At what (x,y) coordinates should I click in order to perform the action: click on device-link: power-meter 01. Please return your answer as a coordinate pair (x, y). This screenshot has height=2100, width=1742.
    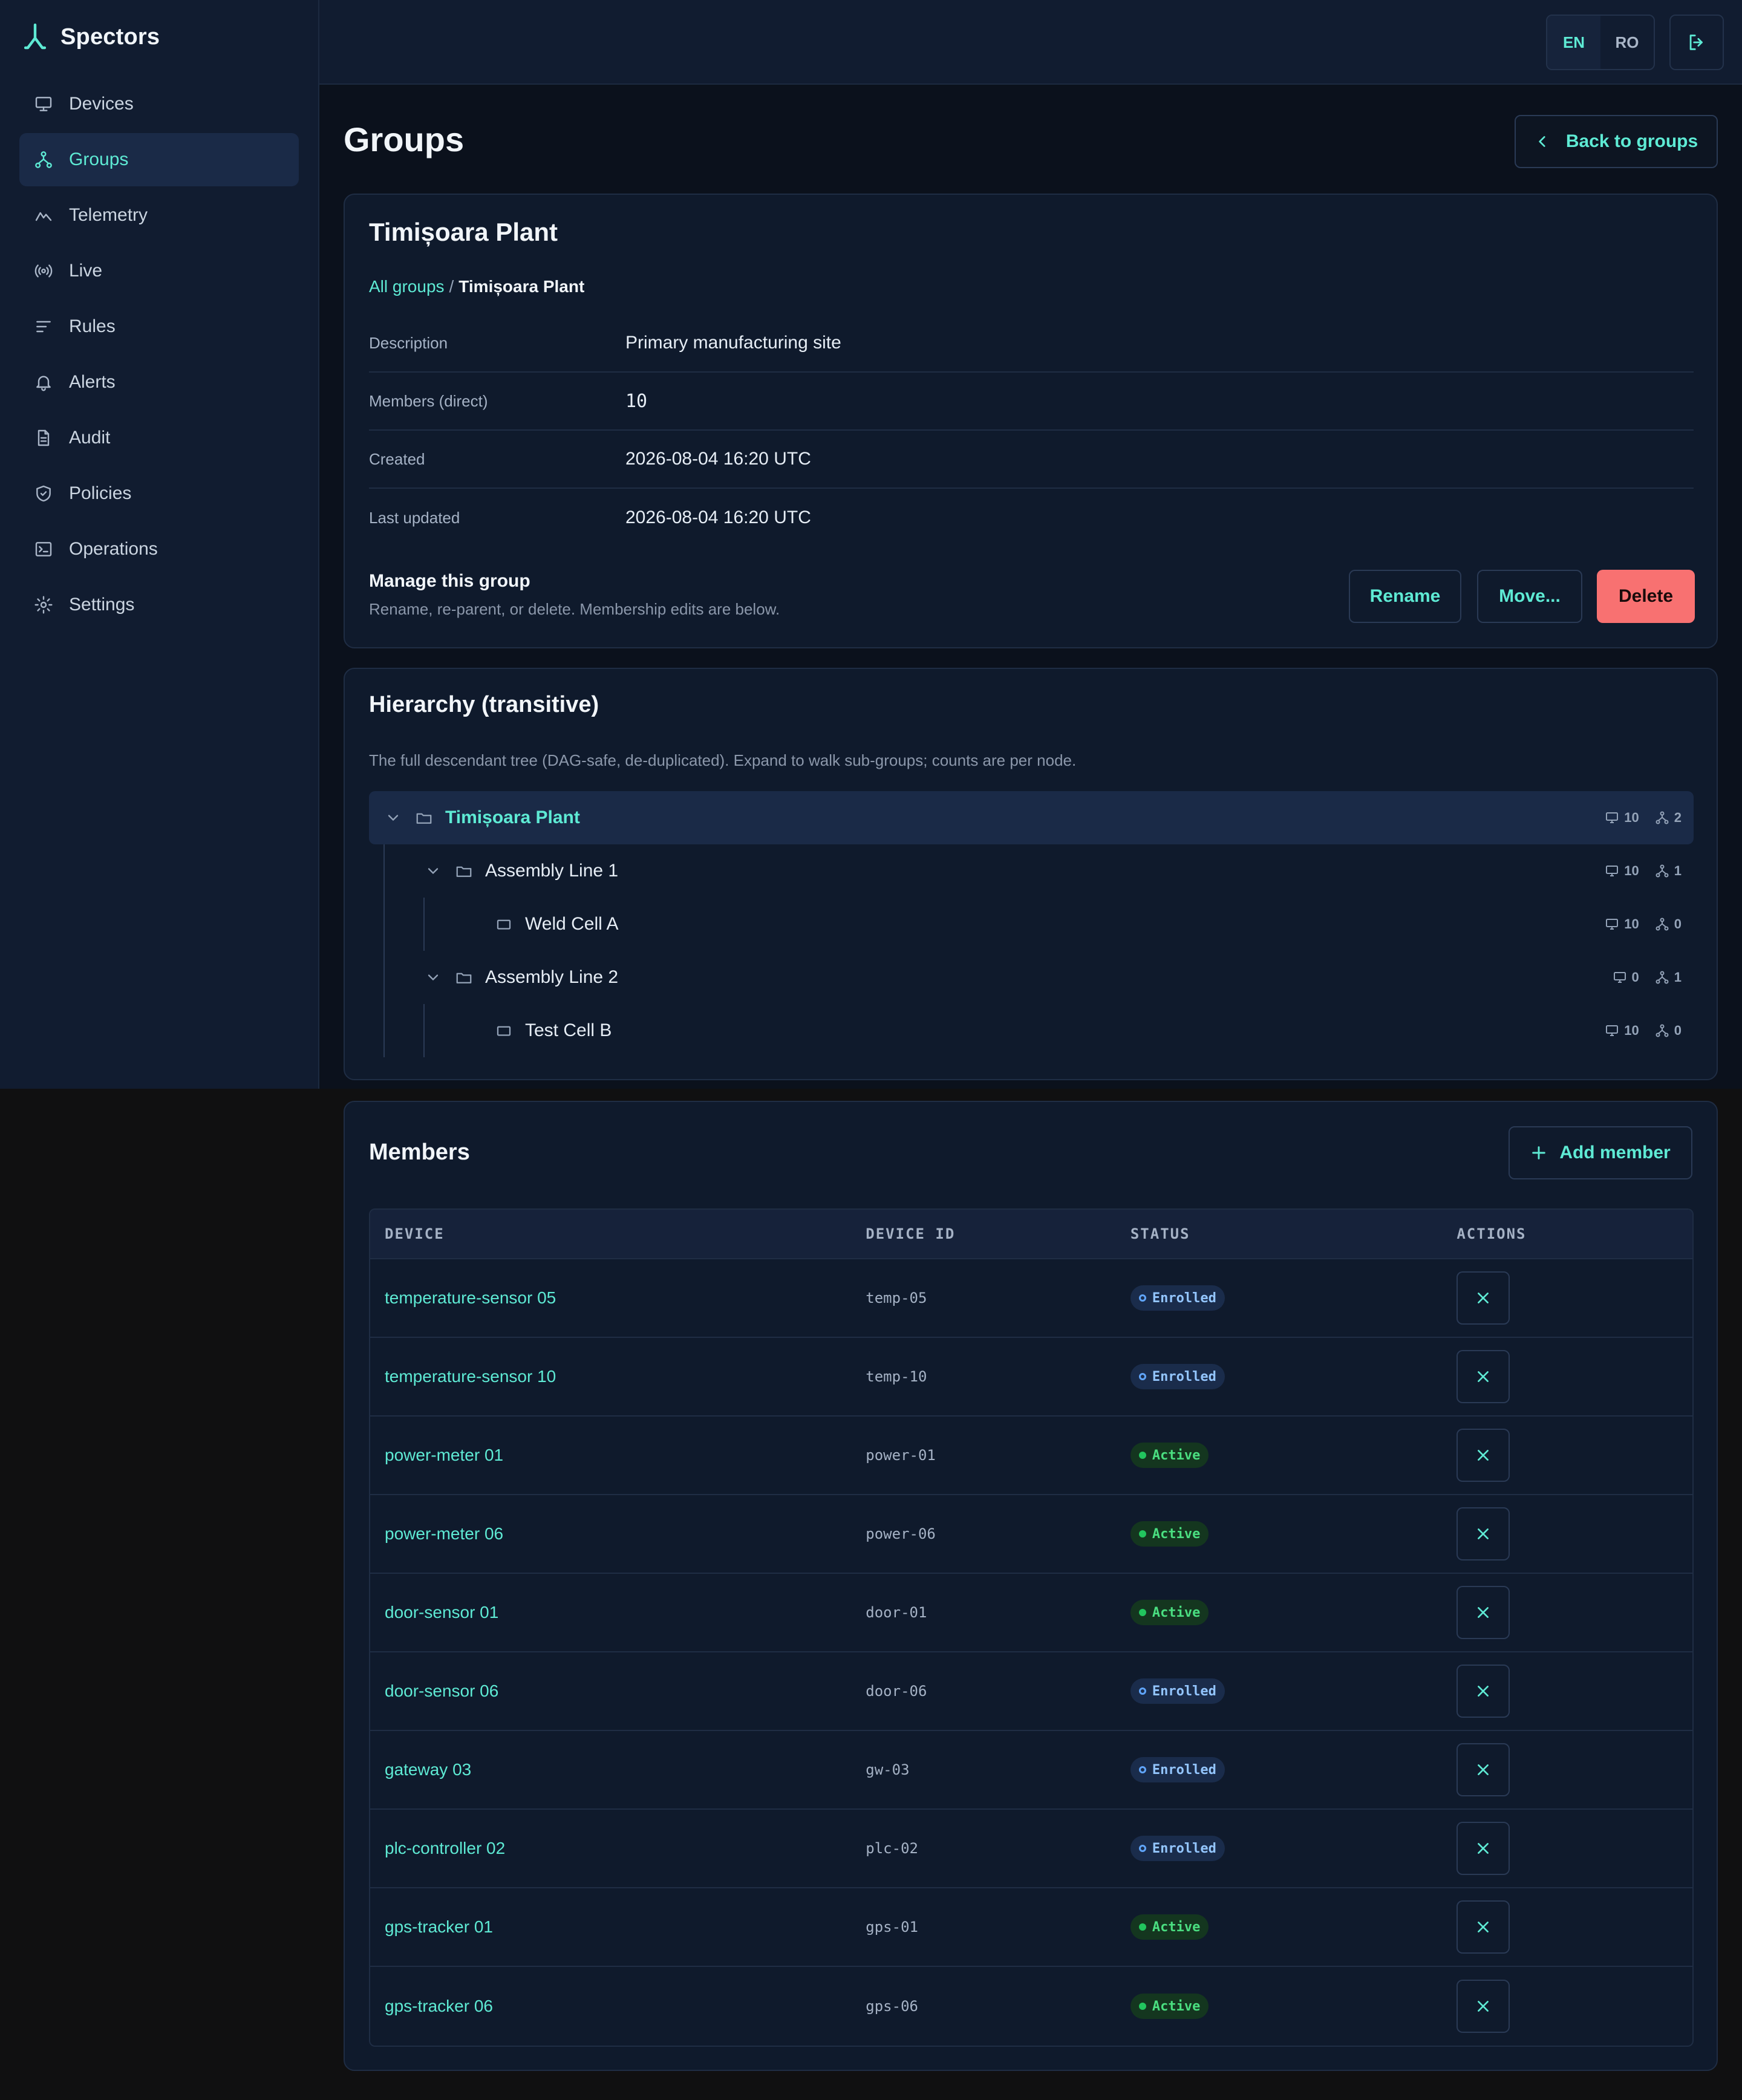
    Looking at the image, I should click on (444, 1455).